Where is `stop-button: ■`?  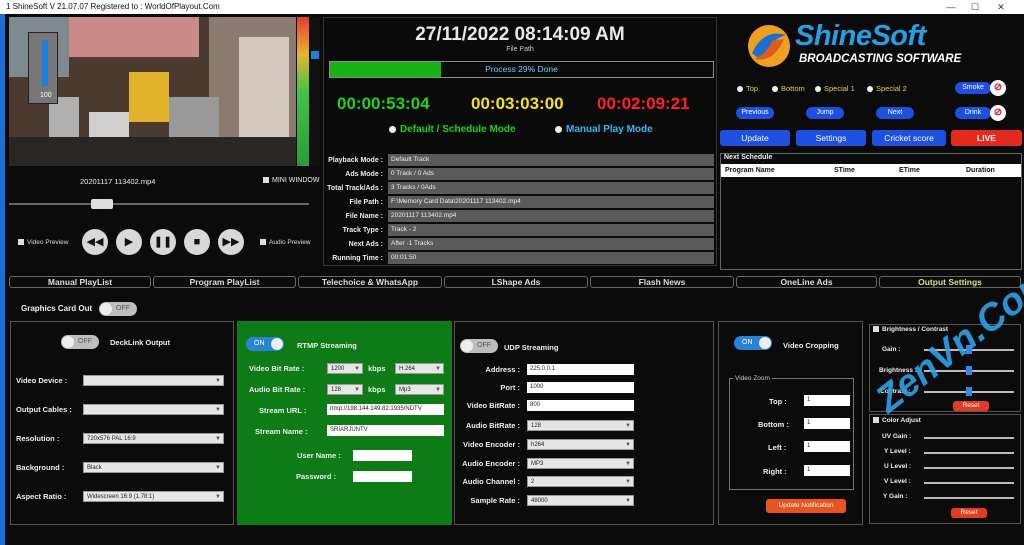
stop-button: ■ is located at coordinates (197, 242).